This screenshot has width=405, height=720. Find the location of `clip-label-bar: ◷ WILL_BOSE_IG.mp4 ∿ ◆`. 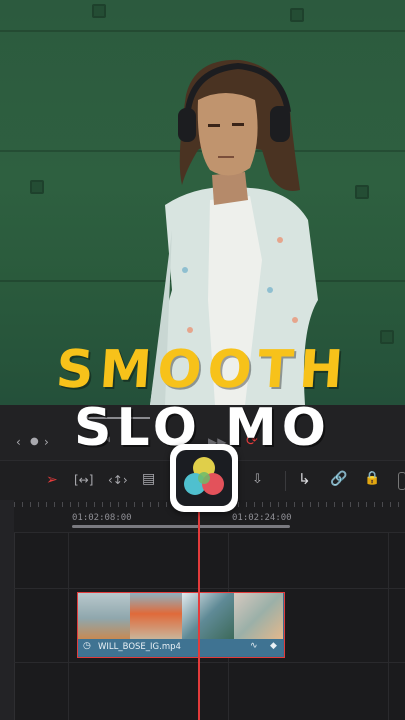

clip-label-bar: ◷ WILL_BOSE_IG.mp4 ∿ ◆ is located at coordinates (180, 647).